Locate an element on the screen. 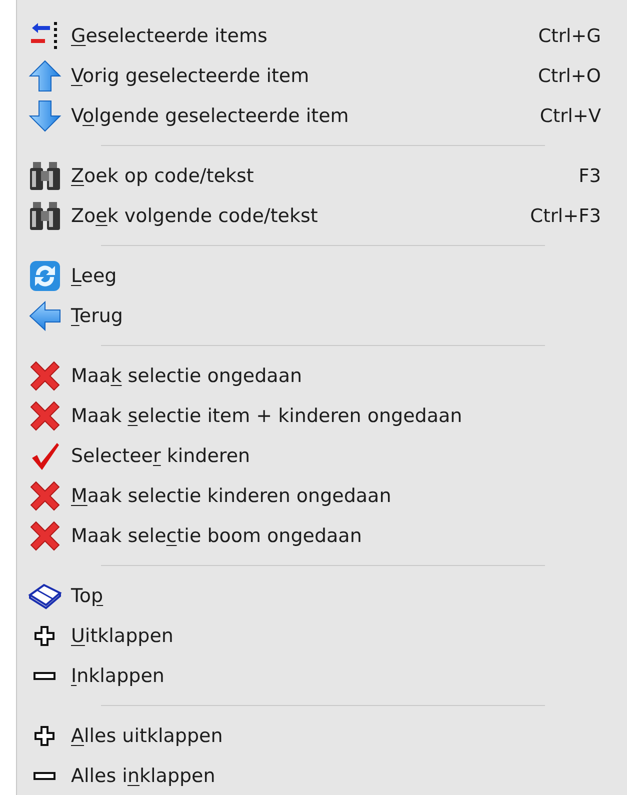 This screenshot has height=795, width=627. arrow-up-icon is located at coordinates (45, 76).